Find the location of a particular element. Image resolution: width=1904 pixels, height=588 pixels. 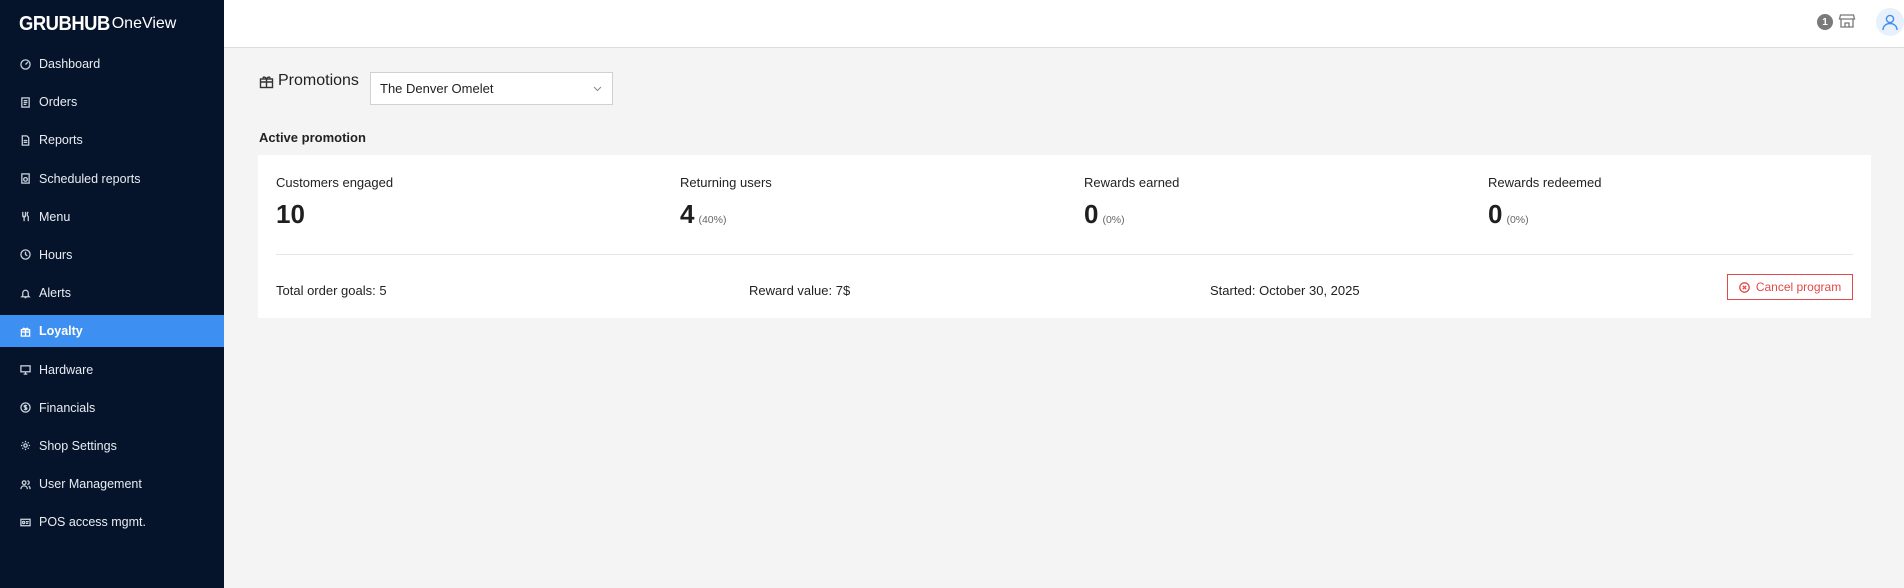

store-select-value: The Denver Omelet is located at coordinates (437, 88).